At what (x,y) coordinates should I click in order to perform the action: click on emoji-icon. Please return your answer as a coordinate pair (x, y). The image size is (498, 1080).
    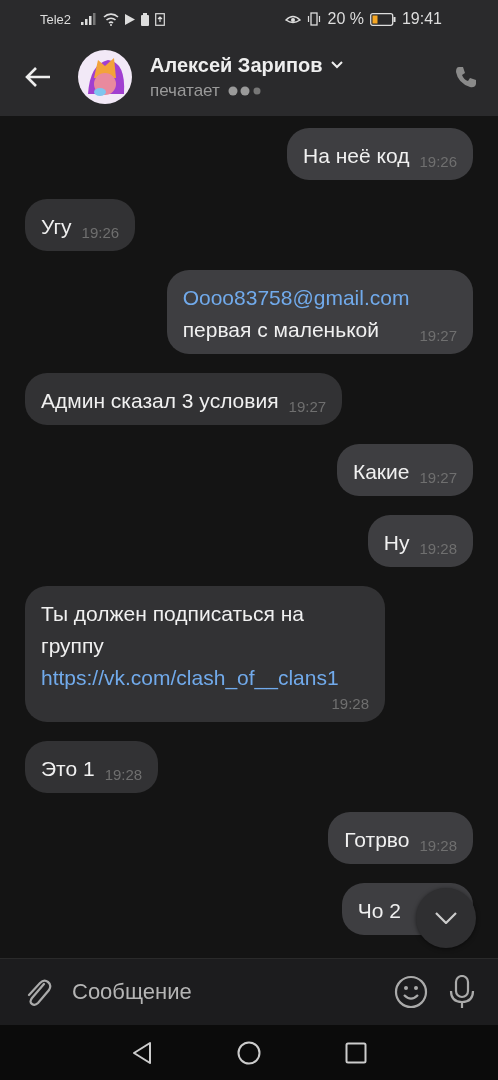
    Looking at the image, I should click on (411, 992).